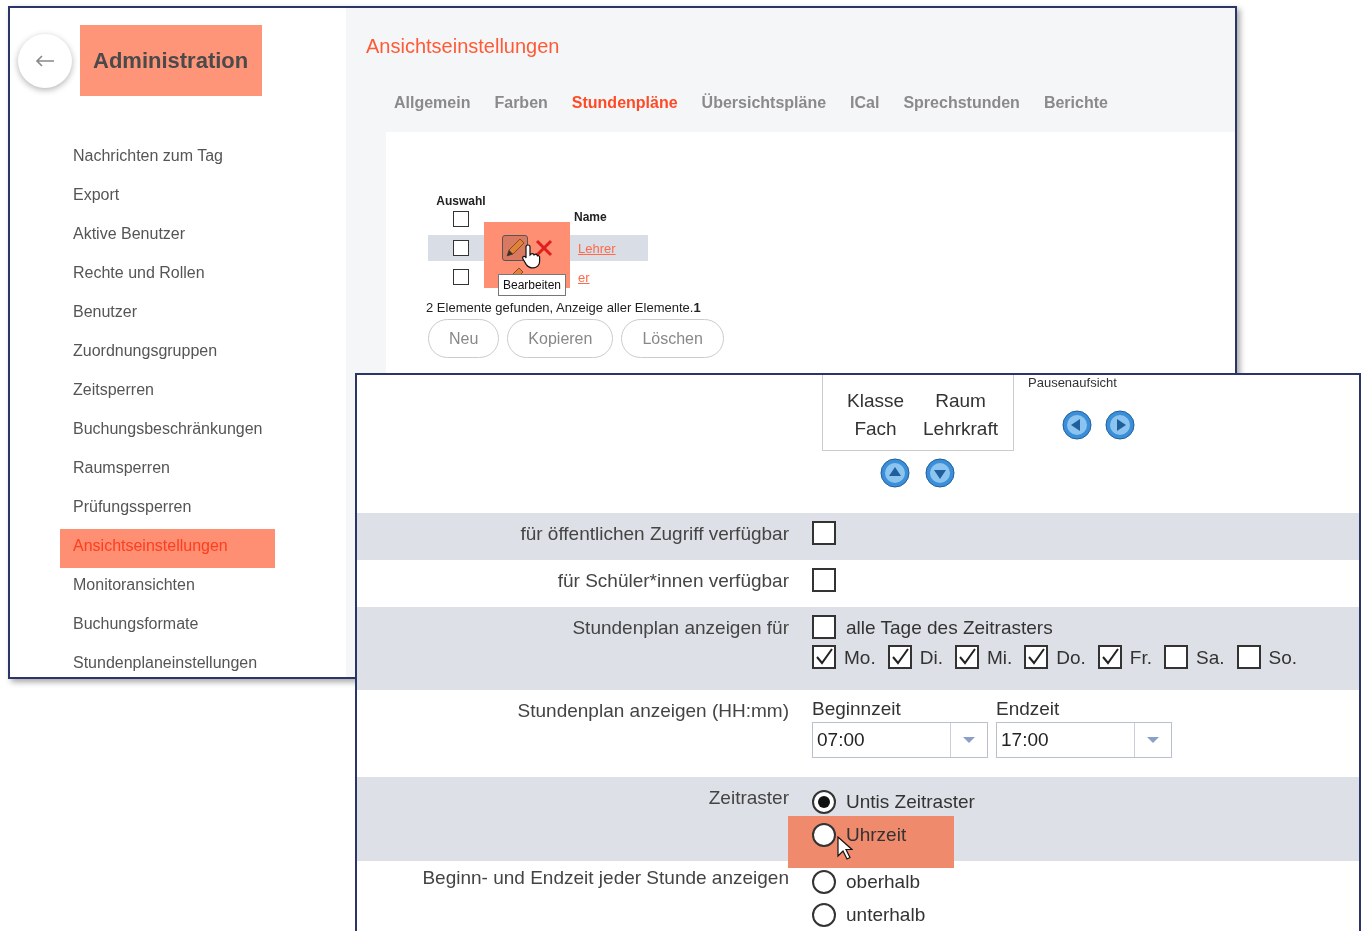 The image size is (1366, 931). Describe the element at coordinates (515, 248) in the screenshot. I see `pencil-icon` at that location.